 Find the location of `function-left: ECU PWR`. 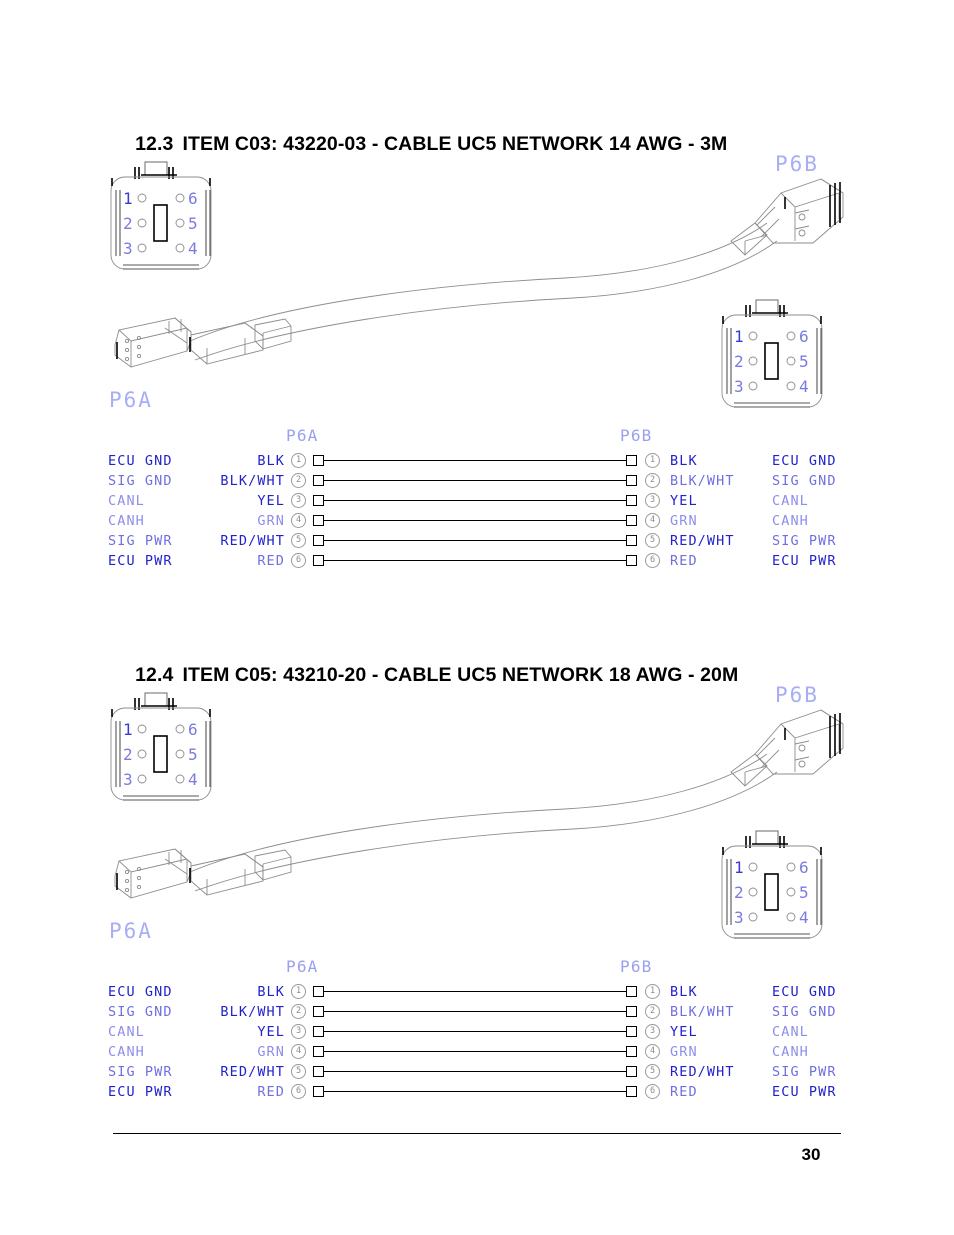

function-left: ECU PWR is located at coordinates (140, 561).